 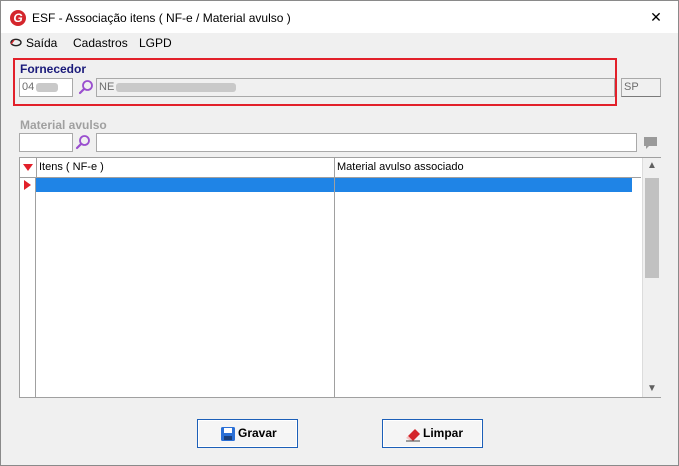 I want to click on redacted-code, so click(x=47, y=87).